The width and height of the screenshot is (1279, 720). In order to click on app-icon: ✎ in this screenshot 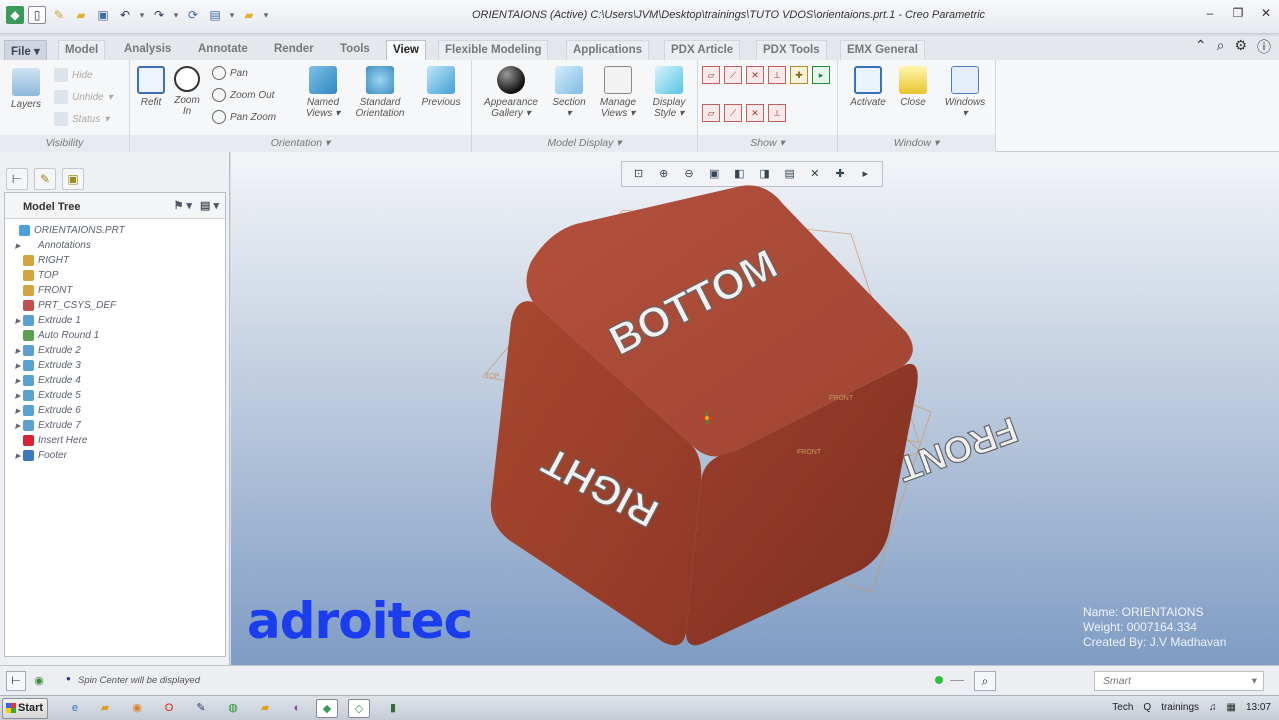, I will do `click(201, 708)`.